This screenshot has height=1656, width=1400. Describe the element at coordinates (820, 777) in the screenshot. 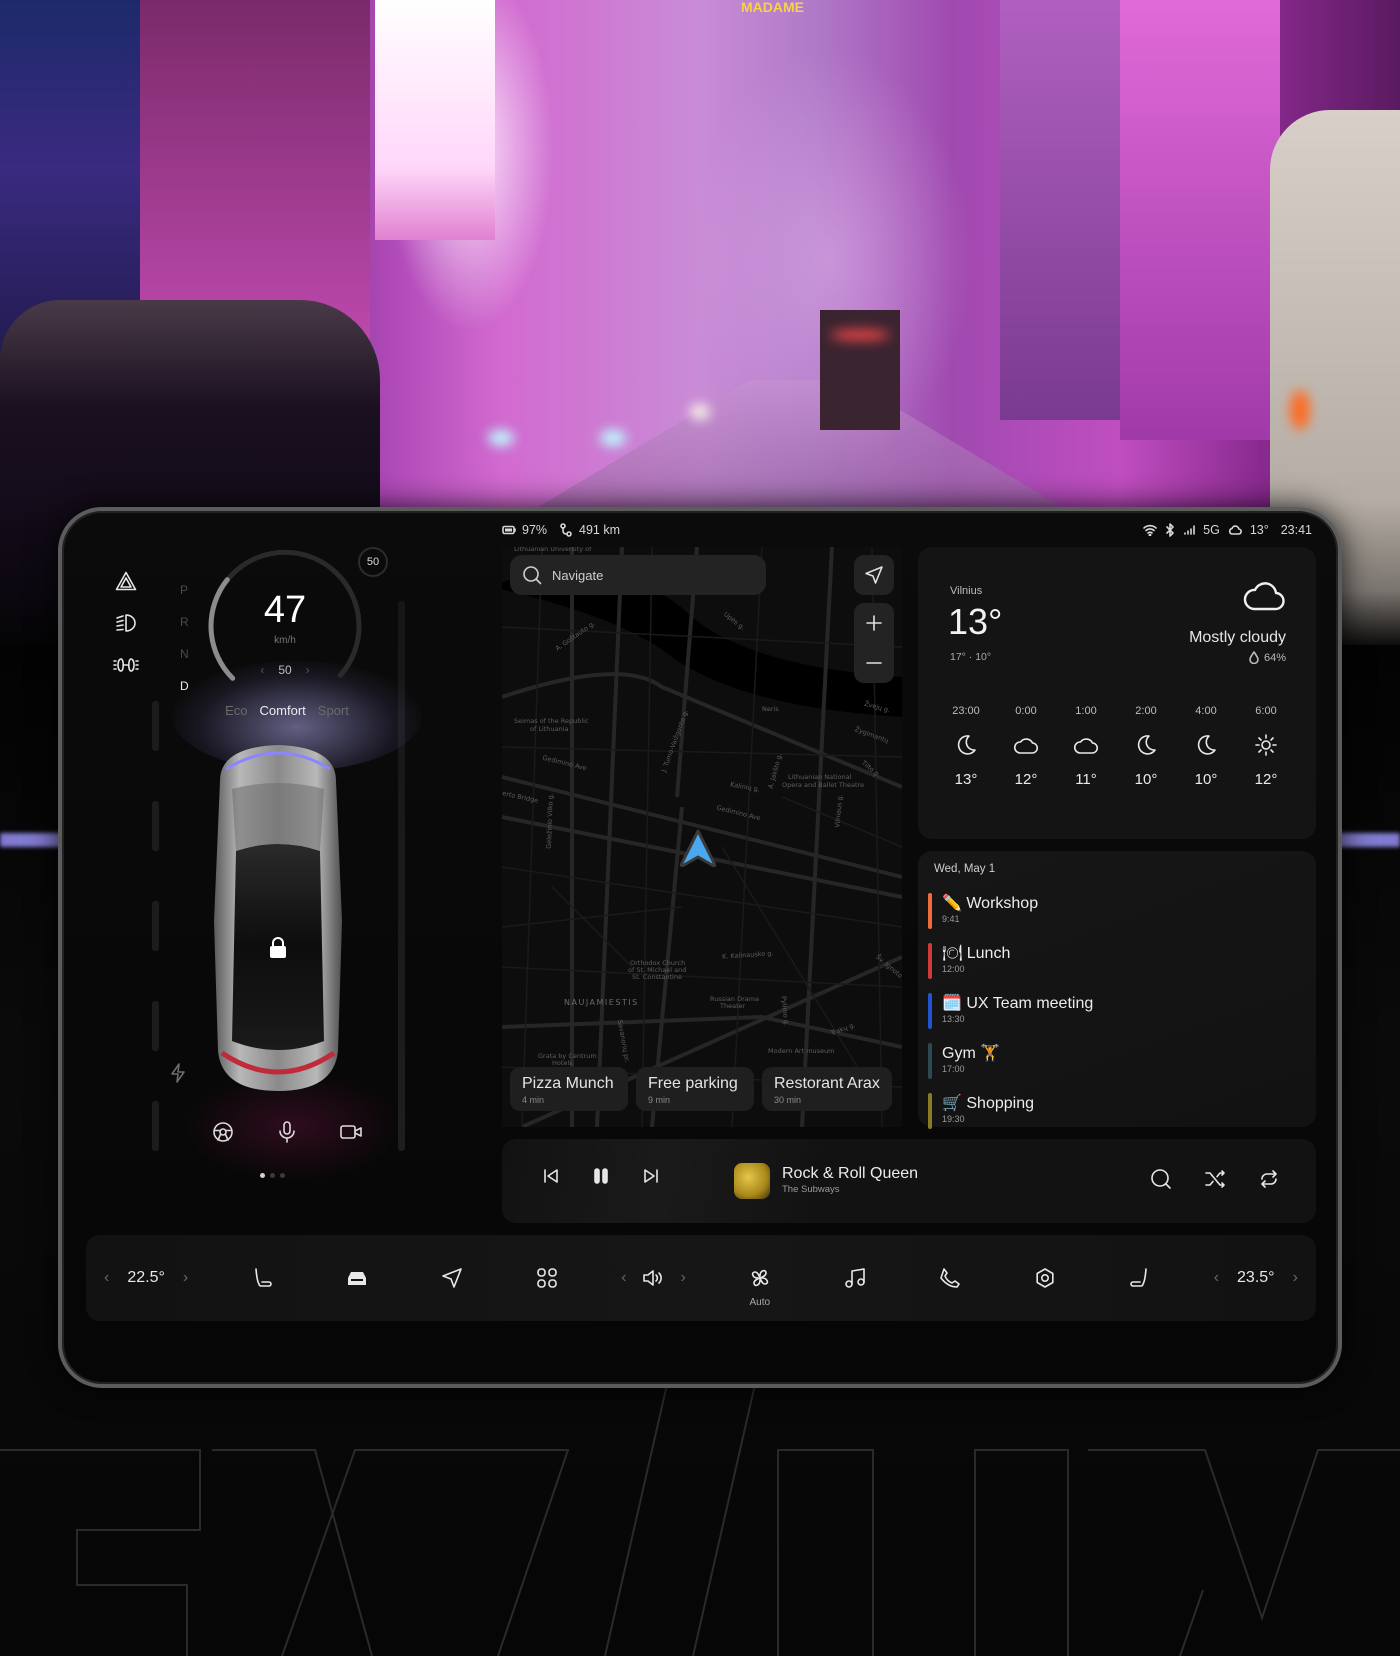

I see `map-label: Lithuanian National` at that location.